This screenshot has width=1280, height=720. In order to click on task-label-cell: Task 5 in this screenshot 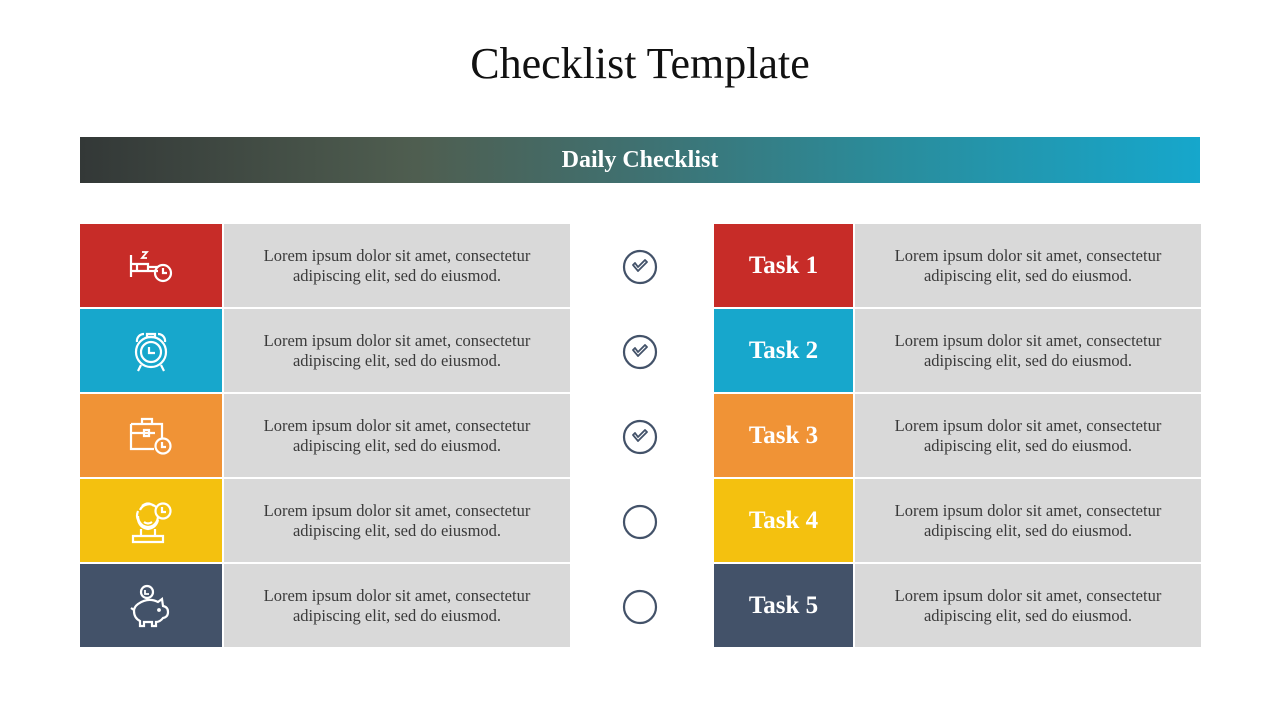, I will do `click(783, 605)`.